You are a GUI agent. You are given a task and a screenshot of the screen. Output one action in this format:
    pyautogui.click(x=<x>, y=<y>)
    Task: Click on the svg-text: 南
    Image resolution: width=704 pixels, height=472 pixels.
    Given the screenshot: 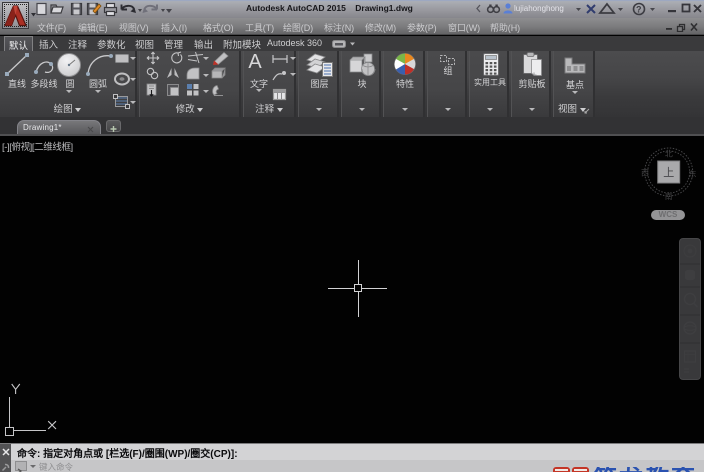 What is the action you would take?
    pyautogui.click(x=669, y=196)
    